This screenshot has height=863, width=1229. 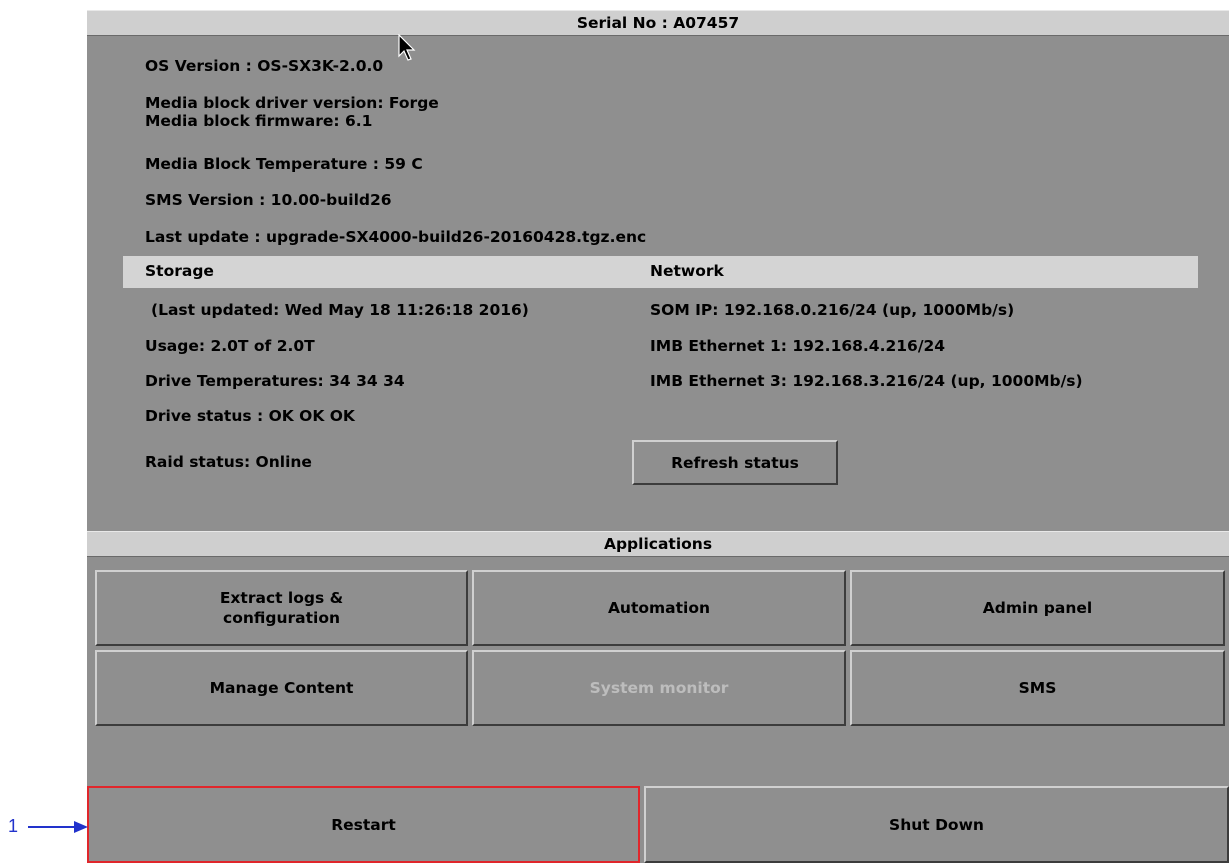 What do you see at coordinates (281, 618) in the screenshot?
I see `extract-logs-label-line2: configuration` at bounding box center [281, 618].